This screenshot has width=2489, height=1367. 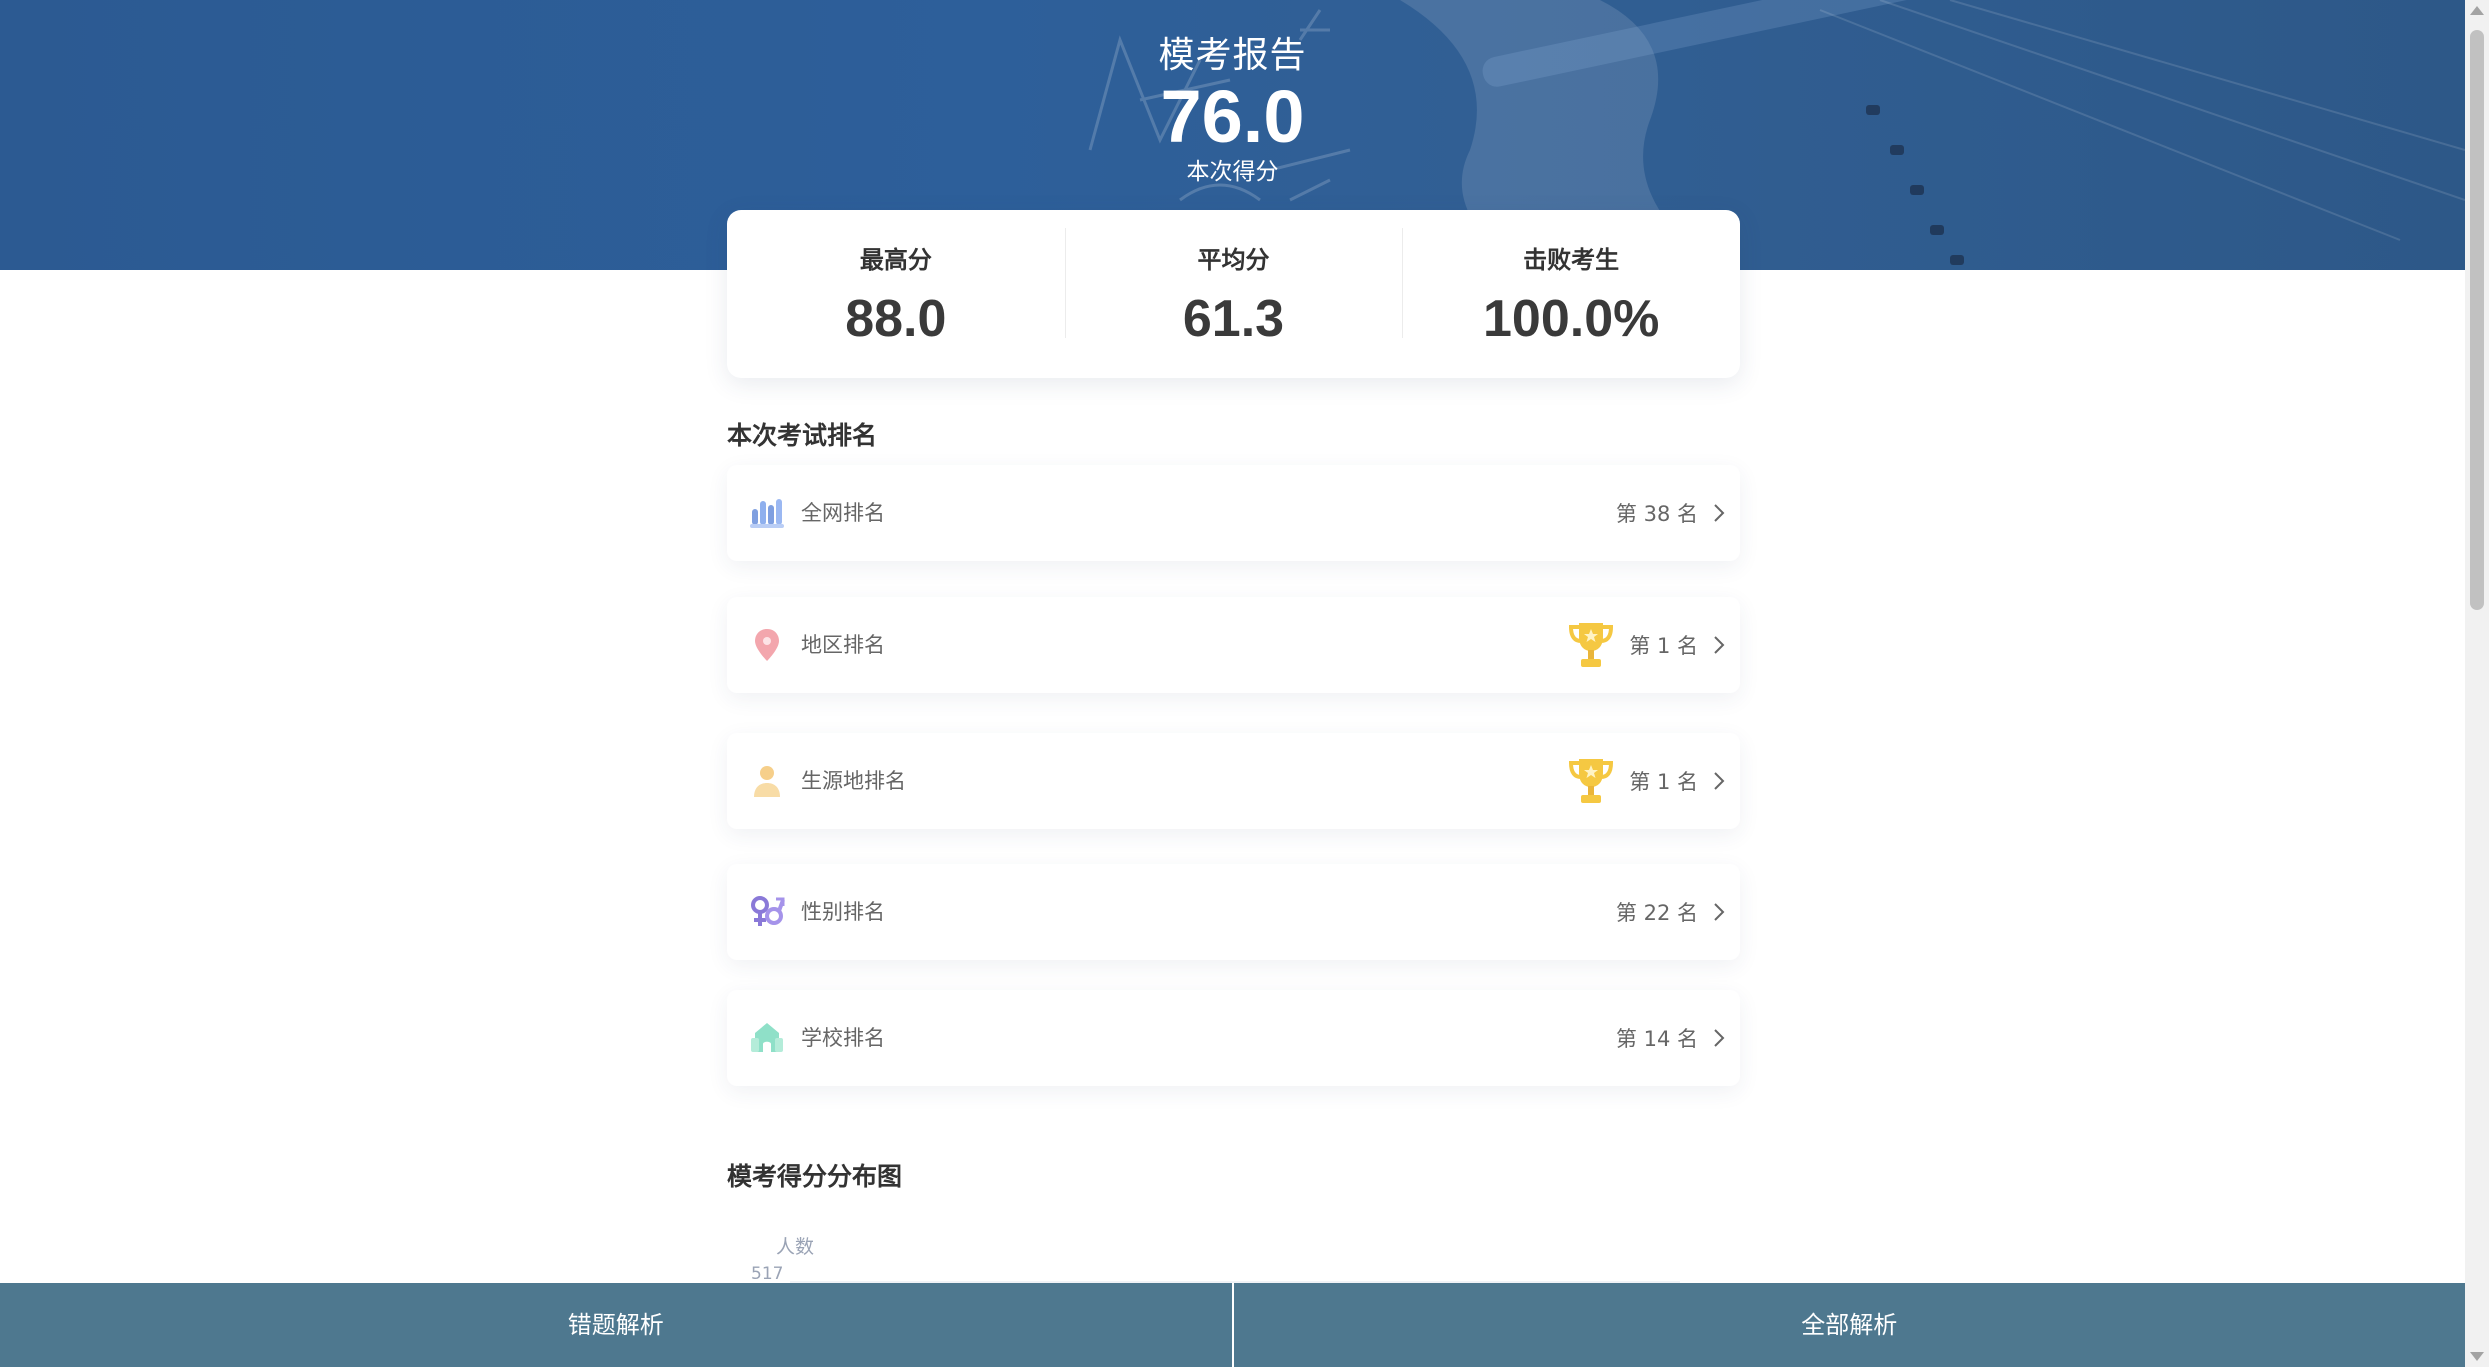 I want to click on wrong-answers-analysis-button: 错题解析, so click(x=616, y=1325).